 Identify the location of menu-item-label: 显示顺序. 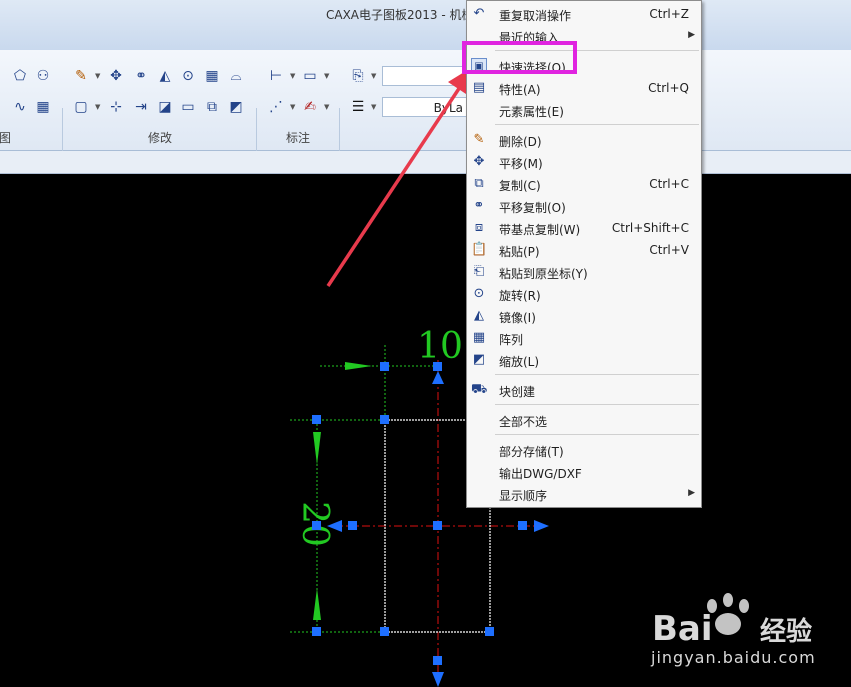
(523, 496).